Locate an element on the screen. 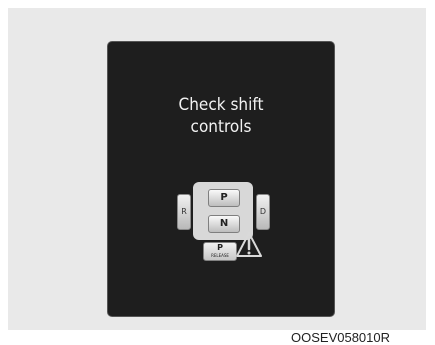  shift-controls-icon: R D P N P RELEASE is located at coordinates (232, 221).